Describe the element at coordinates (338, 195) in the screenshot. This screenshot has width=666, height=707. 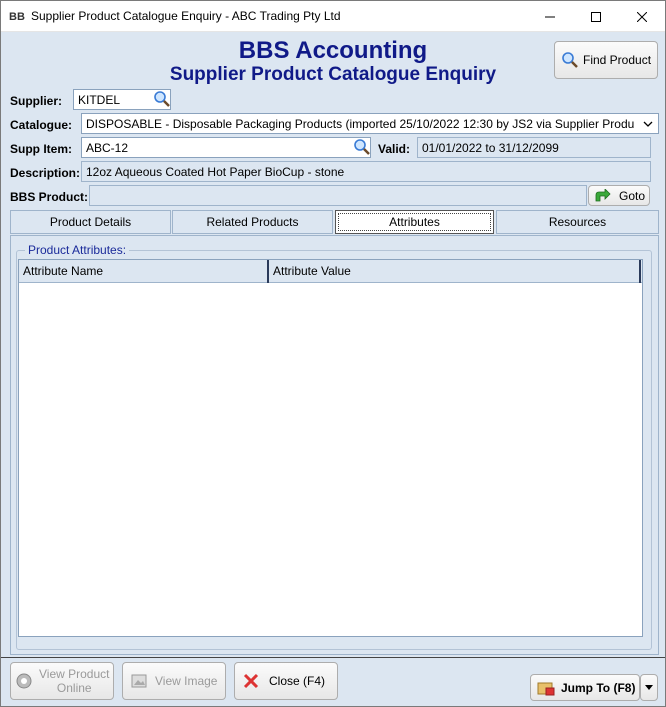
I see `bbs-product-field` at that location.